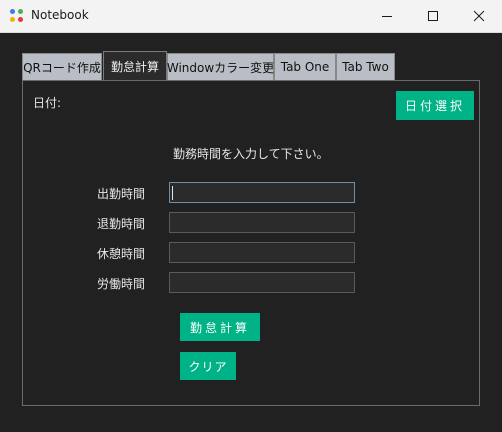 This screenshot has height=432, width=502. I want to click on minimize-icon, so click(387, 16).